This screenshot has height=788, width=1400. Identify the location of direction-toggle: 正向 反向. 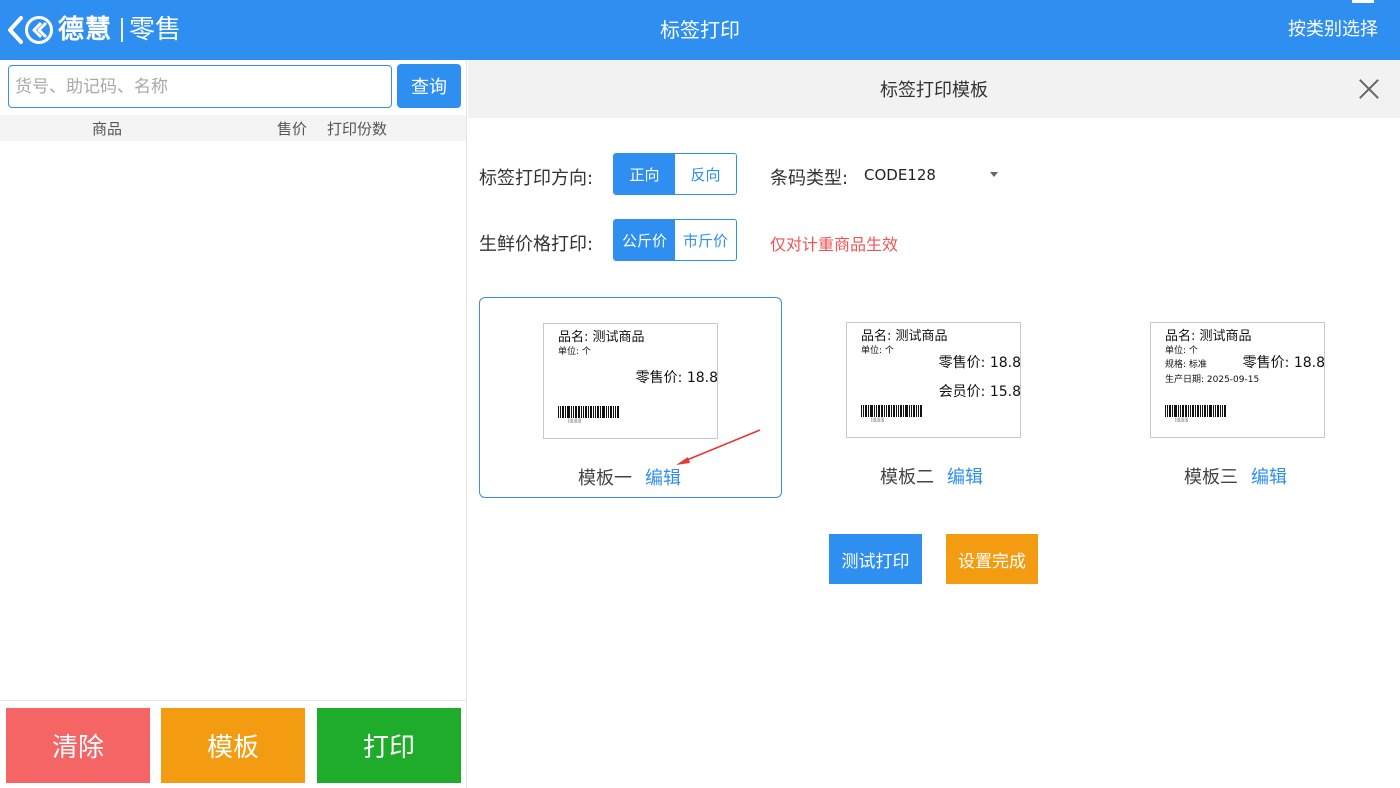
(675, 174).